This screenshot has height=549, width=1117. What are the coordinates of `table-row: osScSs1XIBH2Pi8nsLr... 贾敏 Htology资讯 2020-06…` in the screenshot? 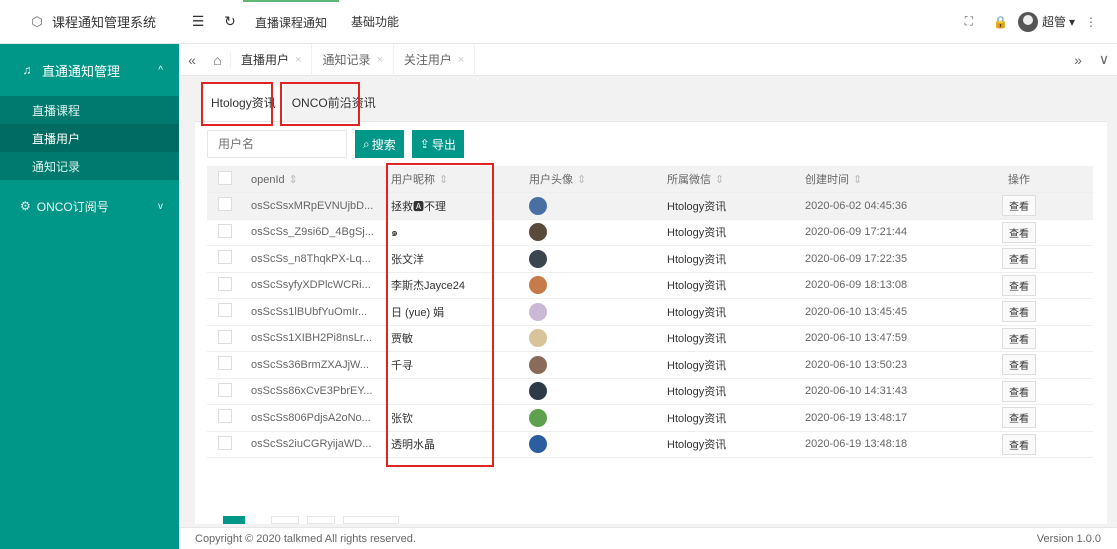 It's located at (650, 338).